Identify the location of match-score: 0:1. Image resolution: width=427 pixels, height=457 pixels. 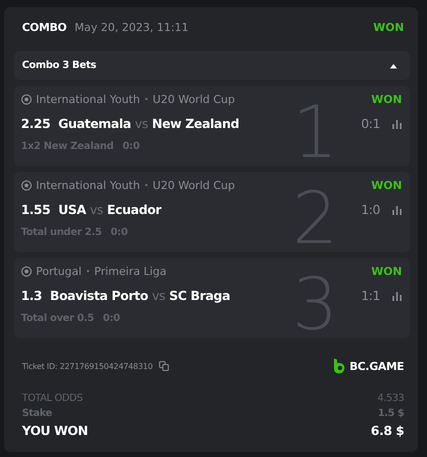
(370, 123).